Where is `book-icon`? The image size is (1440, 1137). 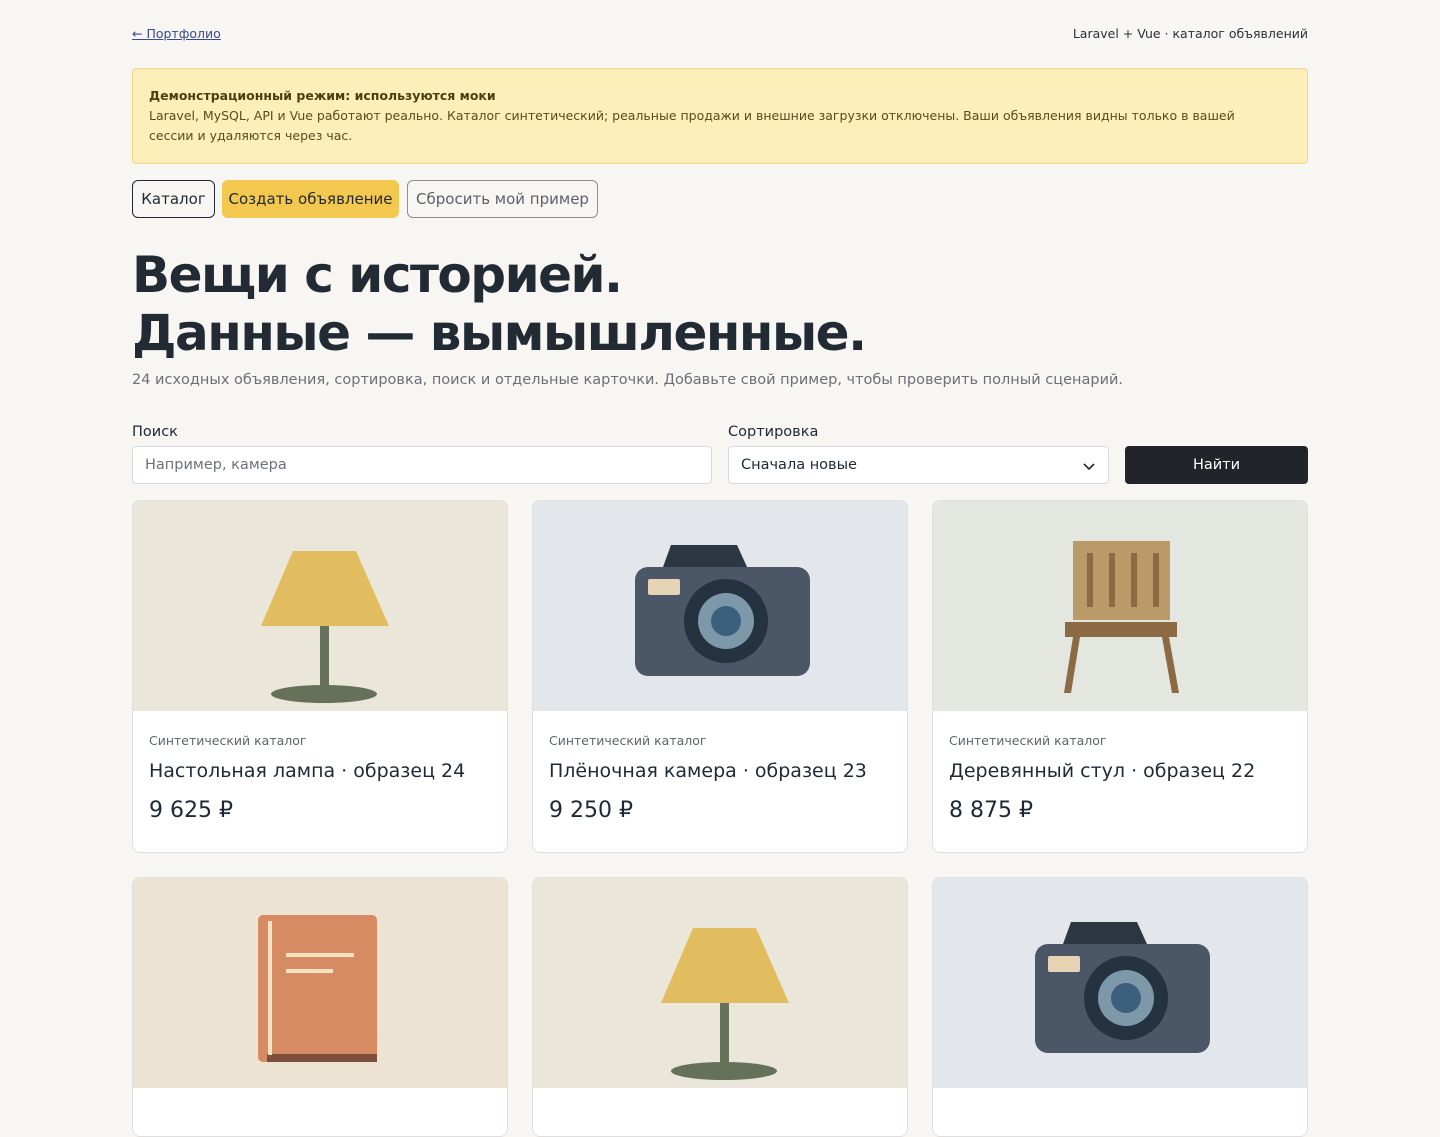 book-icon is located at coordinates (317, 988).